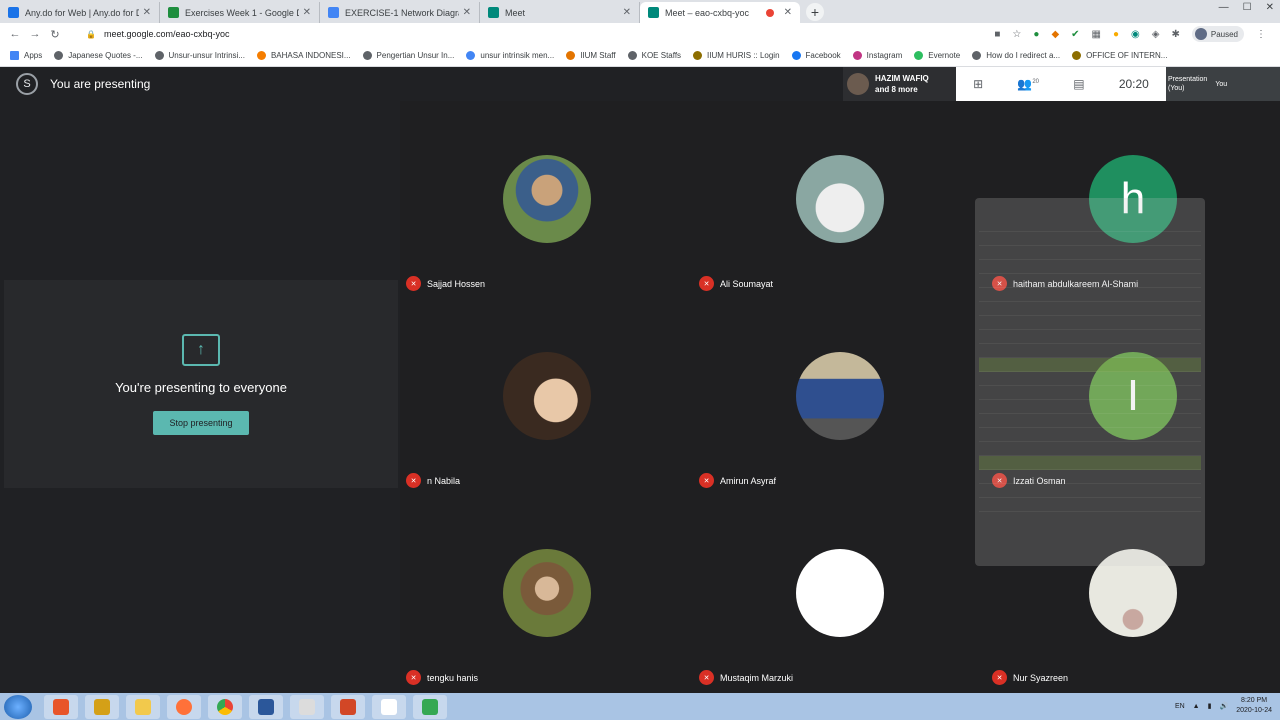 Image resolution: width=1280 pixels, height=720 pixels. I want to click on meet-controls-bar: ⊞ 👥20 ▤ 20:20, so click(1061, 84).